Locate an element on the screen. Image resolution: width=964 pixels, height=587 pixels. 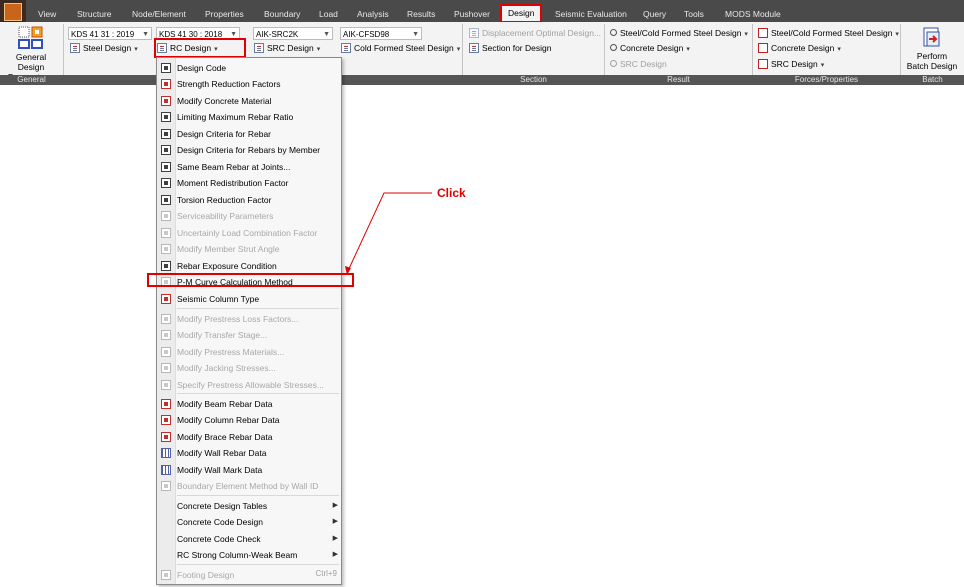
annotation-arrow is located at coordinates (388, 233).